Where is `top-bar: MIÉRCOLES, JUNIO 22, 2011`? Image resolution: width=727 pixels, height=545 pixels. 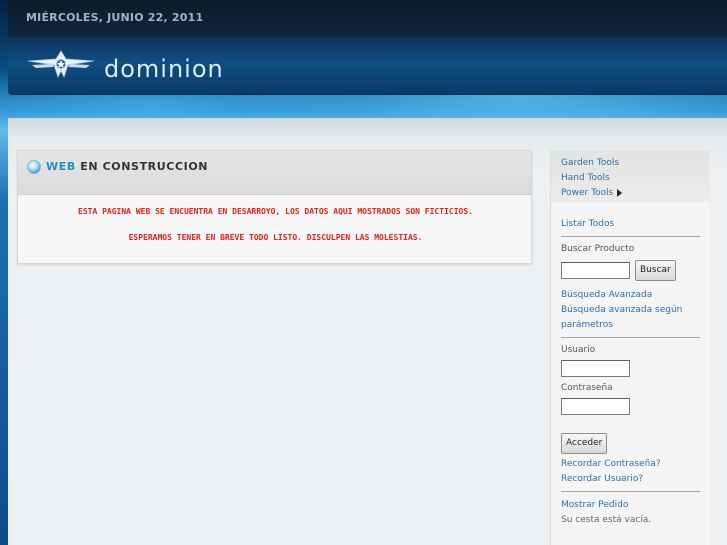 top-bar: MIÉRCOLES, JUNIO 22, 2011 is located at coordinates (367, 18).